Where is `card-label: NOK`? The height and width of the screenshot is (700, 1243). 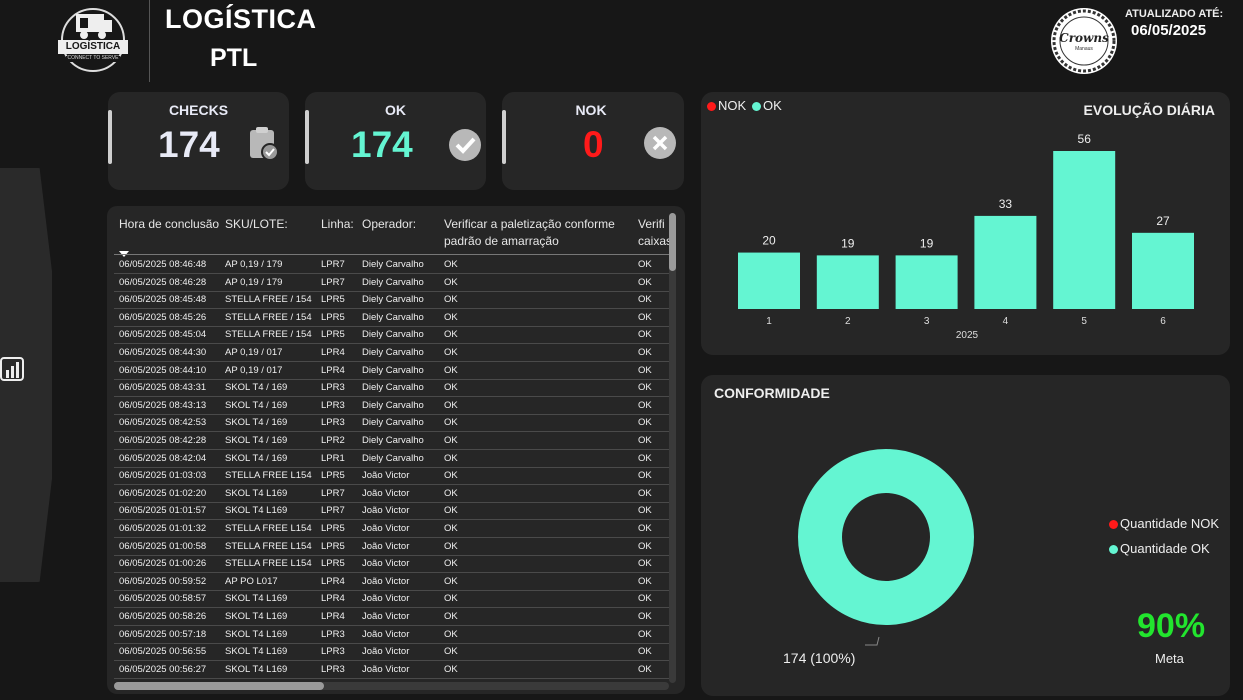
card-label: NOK is located at coordinates (591, 110).